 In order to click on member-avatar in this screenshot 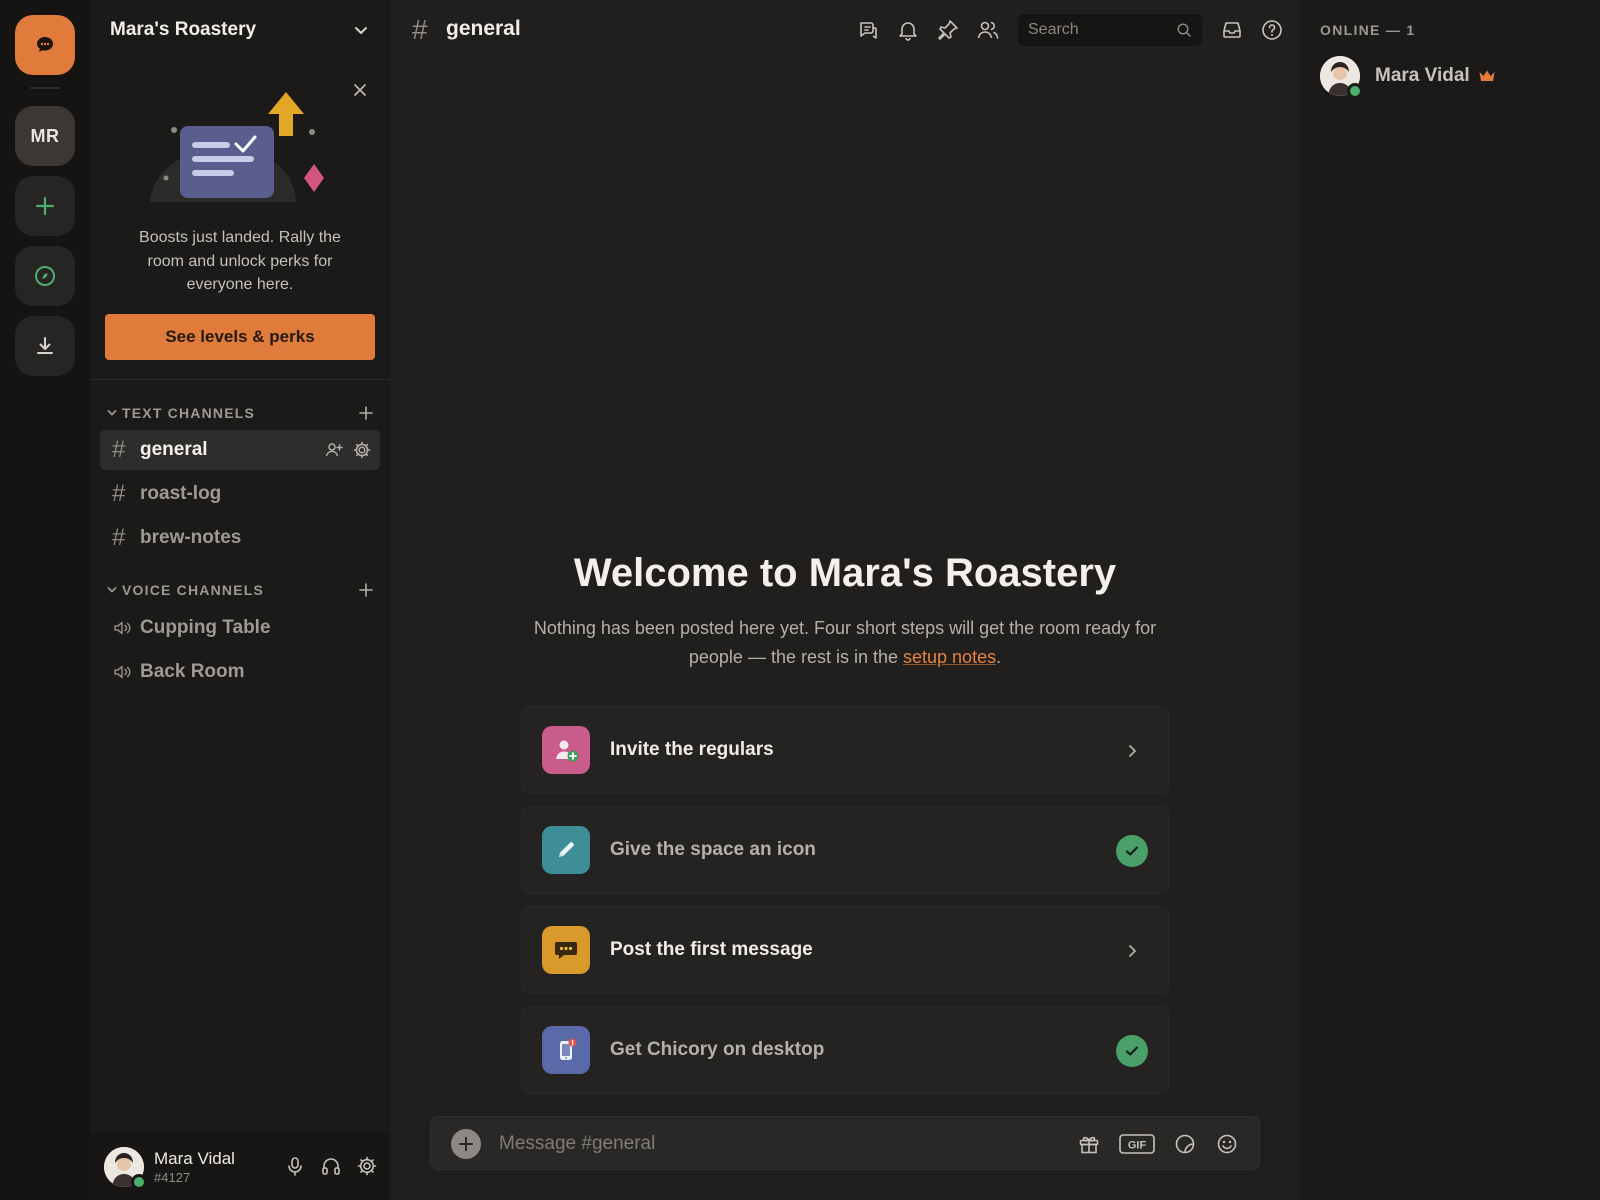, I will do `click(1341, 77)`.